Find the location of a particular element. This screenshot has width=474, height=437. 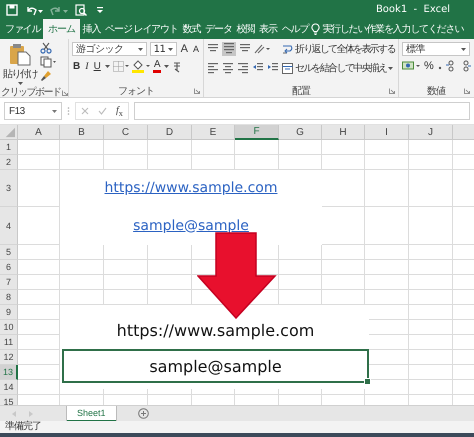

row-header: 3 is located at coordinates (9, 188).